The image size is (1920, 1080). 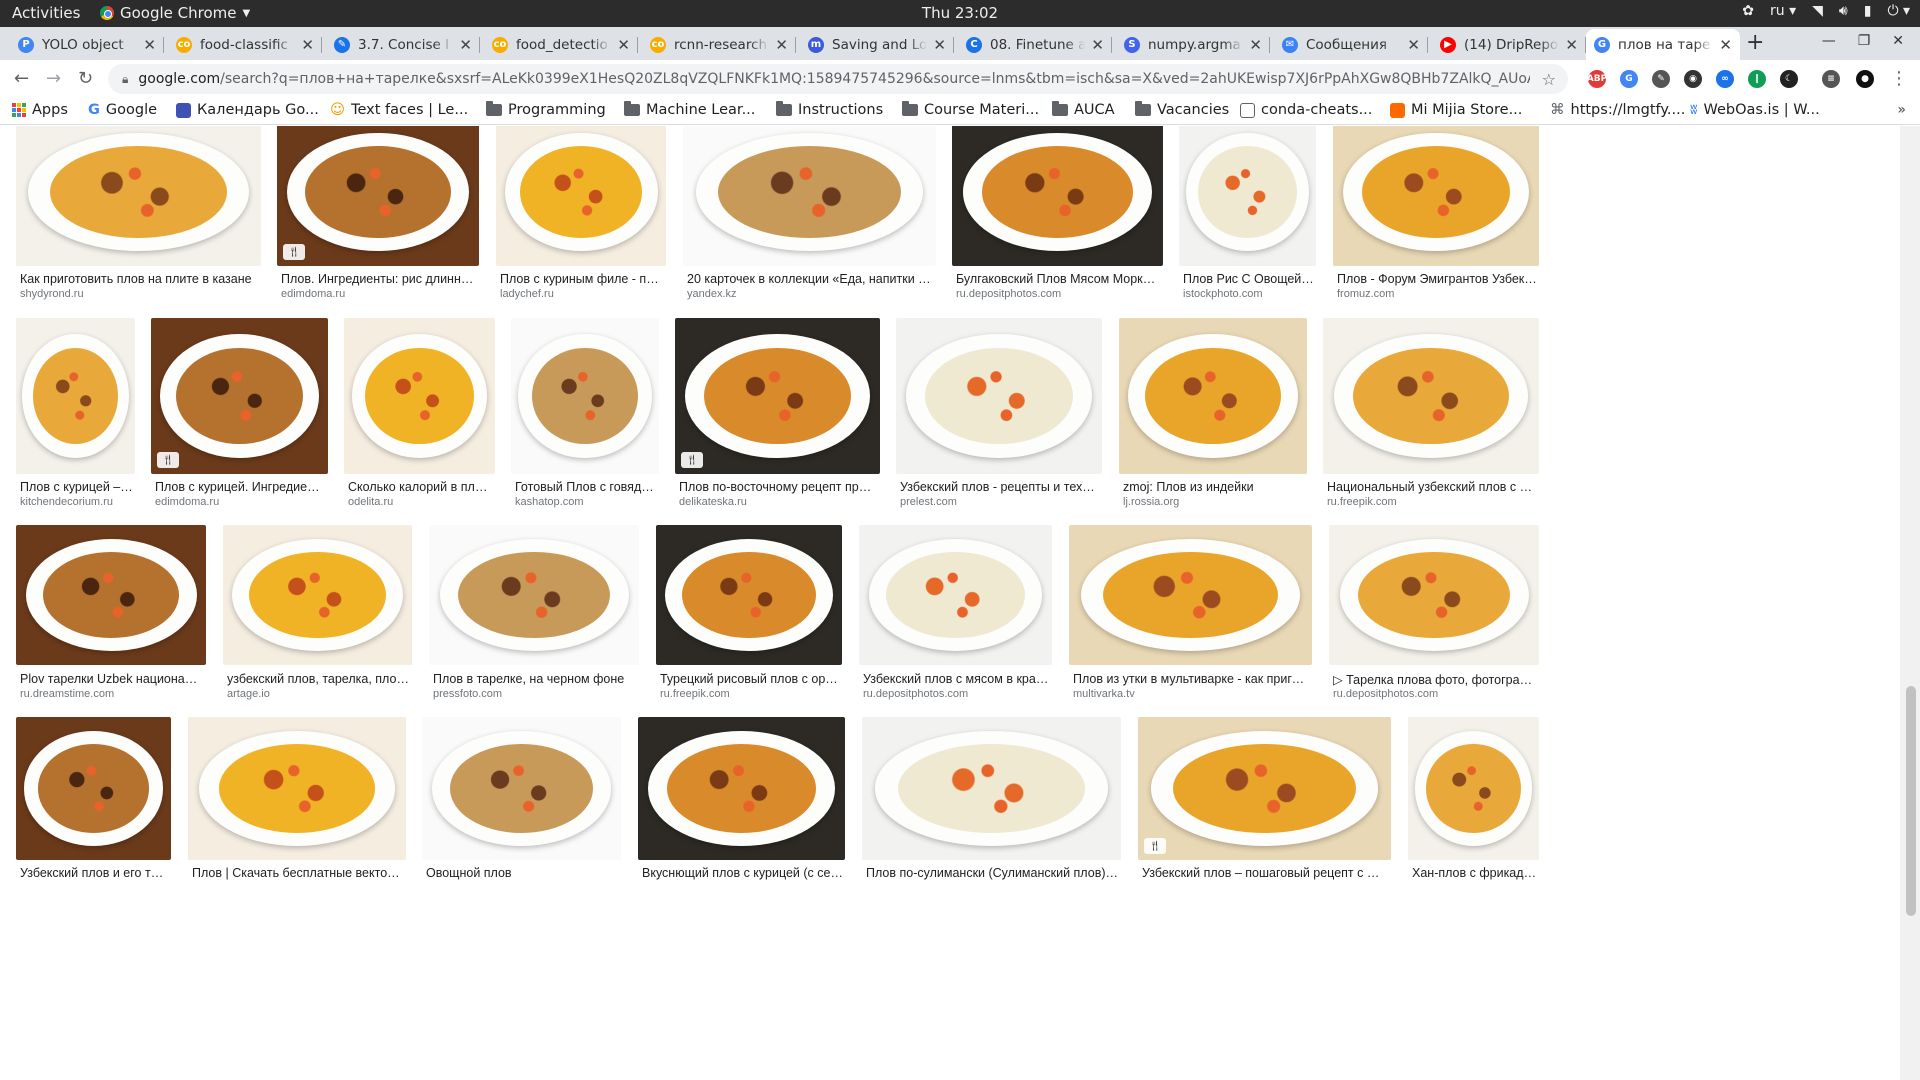 What do you see at coordinates (1829, 41) in the screenshot?
I see `minimize-icon: —` at bounding box center [1829, 41].